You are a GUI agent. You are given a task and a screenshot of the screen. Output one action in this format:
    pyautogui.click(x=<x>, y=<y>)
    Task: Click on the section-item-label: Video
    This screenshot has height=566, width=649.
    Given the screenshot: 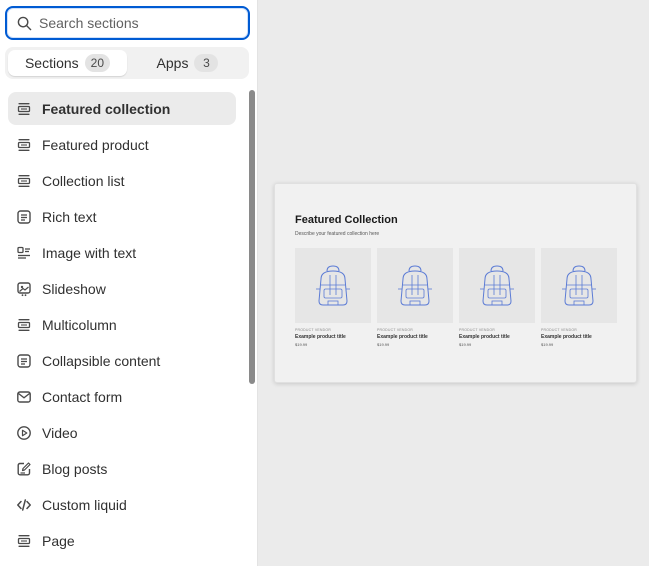 What is the action you would take?
    pyautogui.click(x=60, y=433)
    